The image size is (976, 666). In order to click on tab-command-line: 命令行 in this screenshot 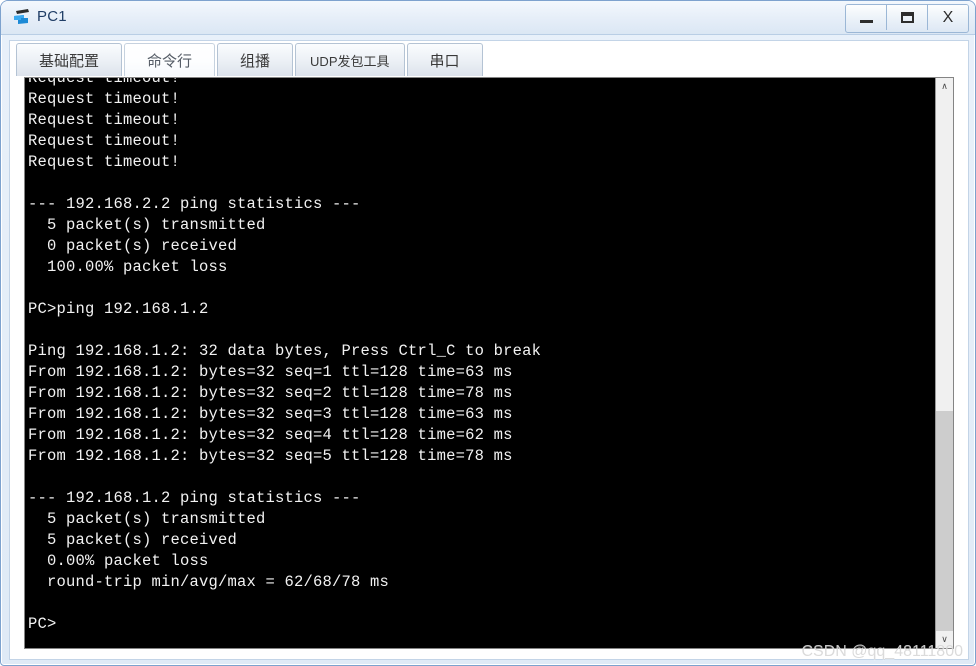, I will do `click(170, 59)`.